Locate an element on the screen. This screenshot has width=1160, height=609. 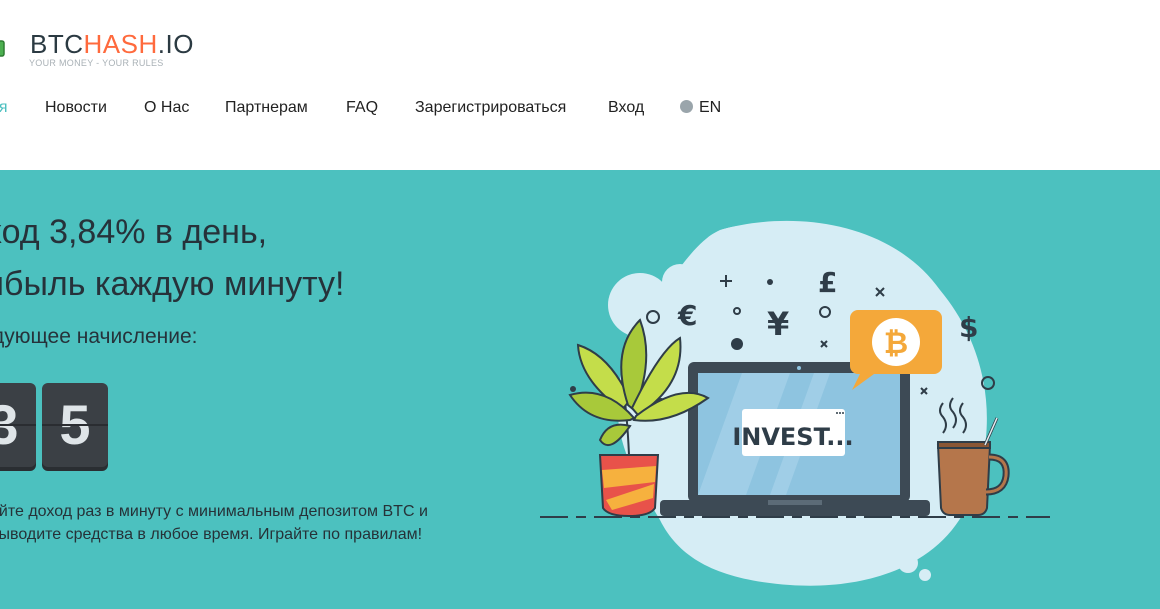
nav-item-register: Зарегистрироваться is located at coordinates (490, 108).